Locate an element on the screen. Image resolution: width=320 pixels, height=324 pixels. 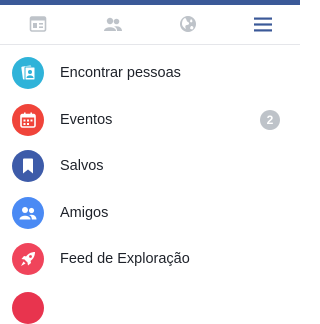
tab-globe is located at coordinates (187, 24).